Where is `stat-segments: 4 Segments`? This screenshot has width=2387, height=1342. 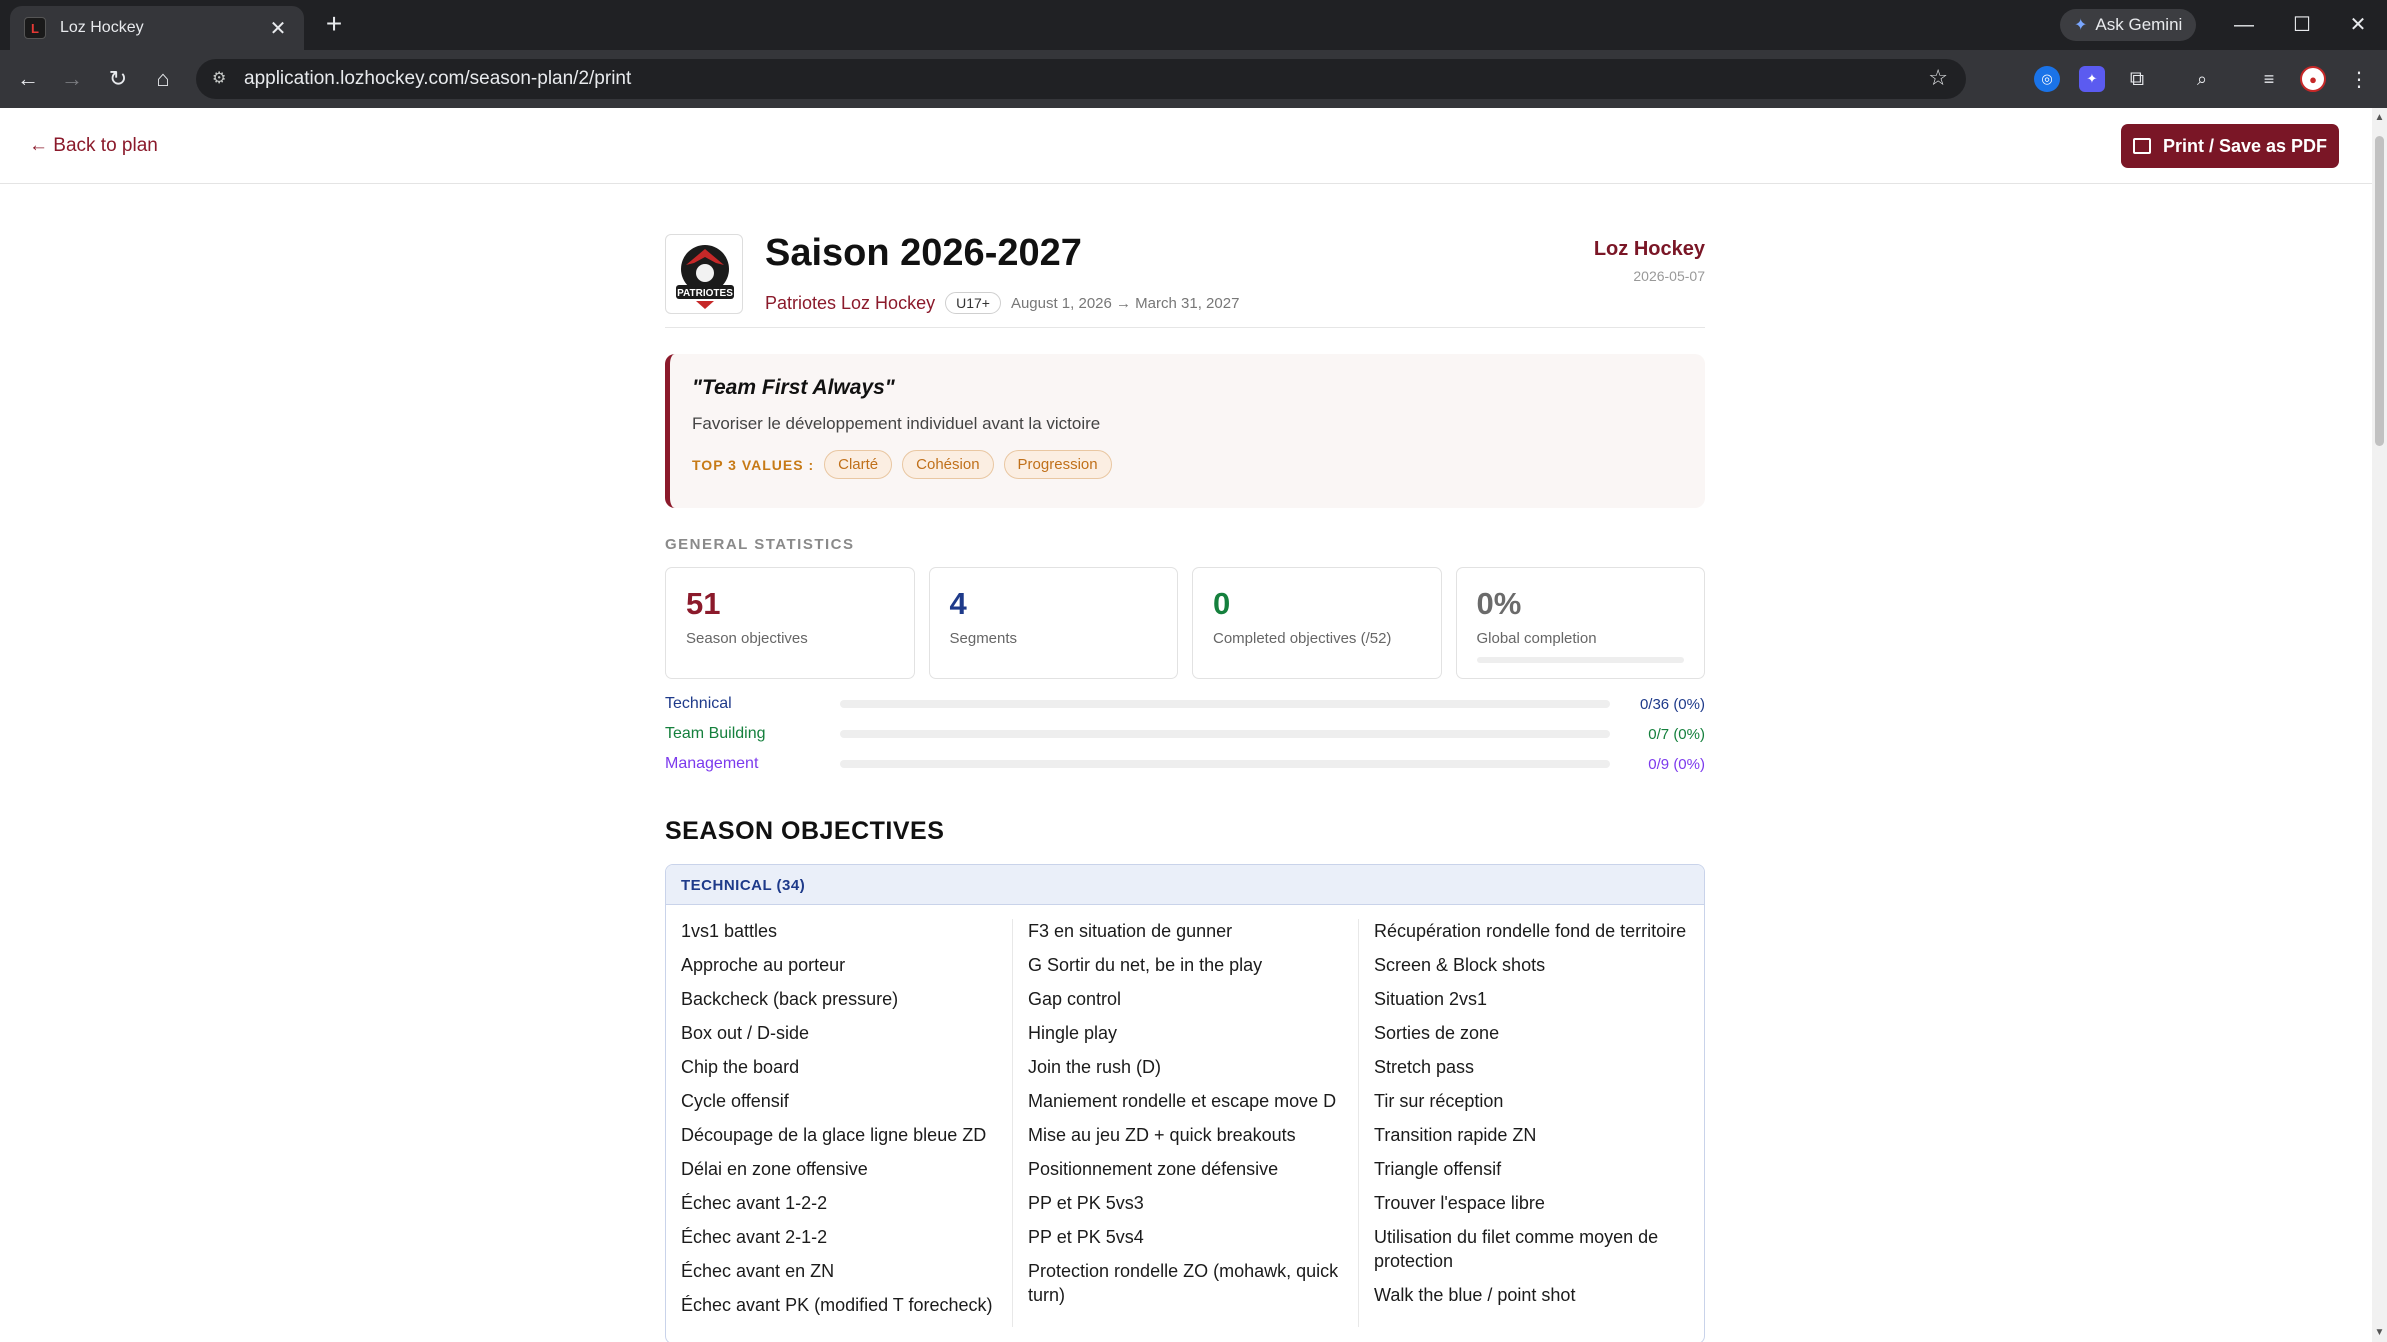
stat-segments: 4 Segments is located at coordinates (1053, 623).